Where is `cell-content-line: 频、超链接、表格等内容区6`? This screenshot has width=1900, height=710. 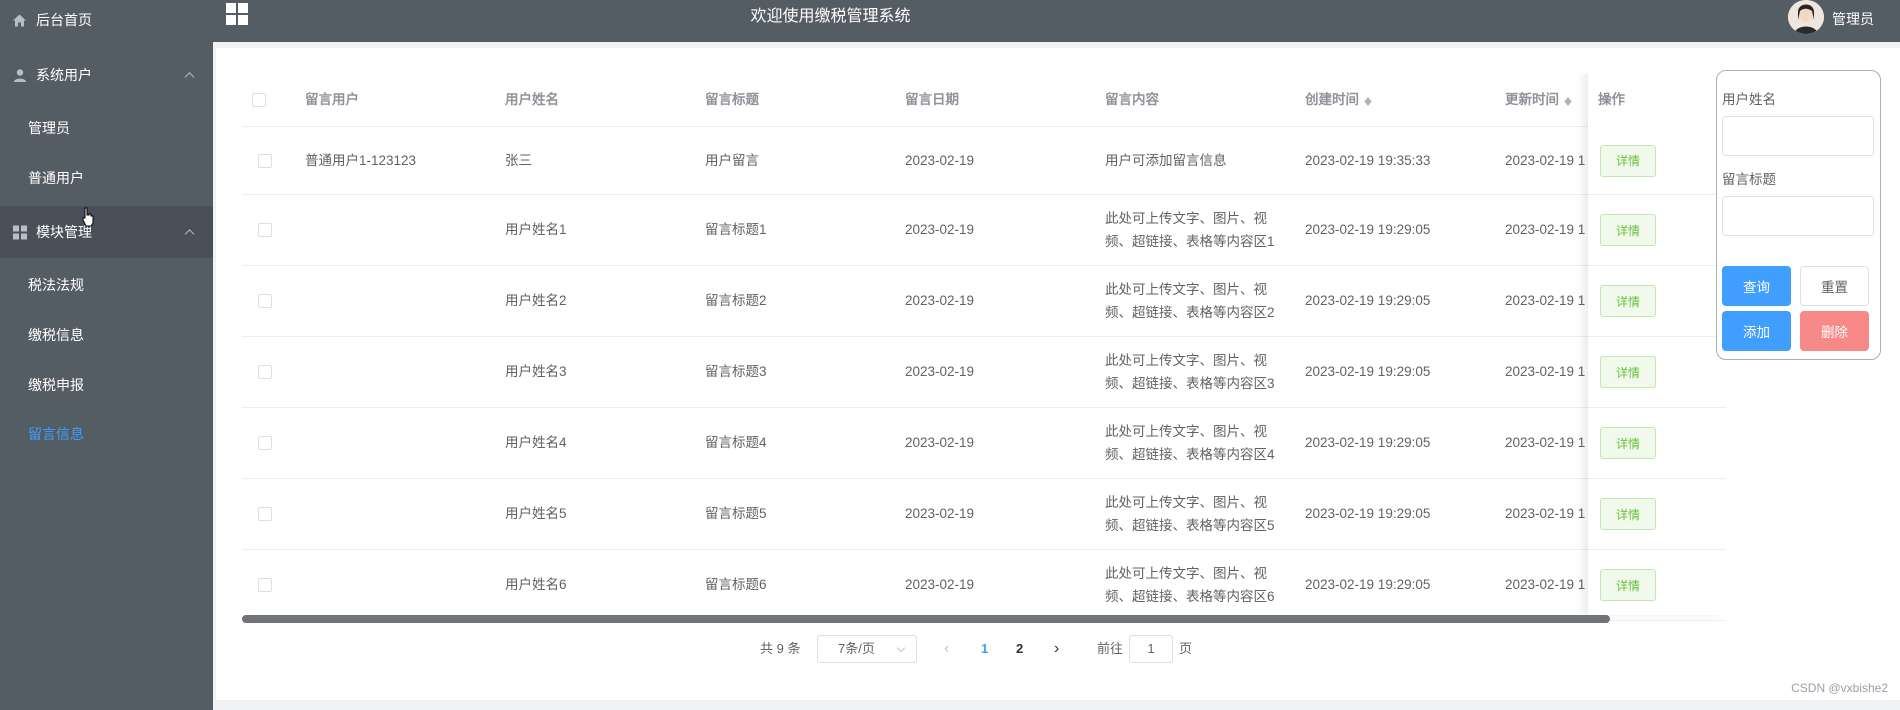
cell-content-line: 频、超链接、表格等内容区6 is located at coordinates (1190, 596).